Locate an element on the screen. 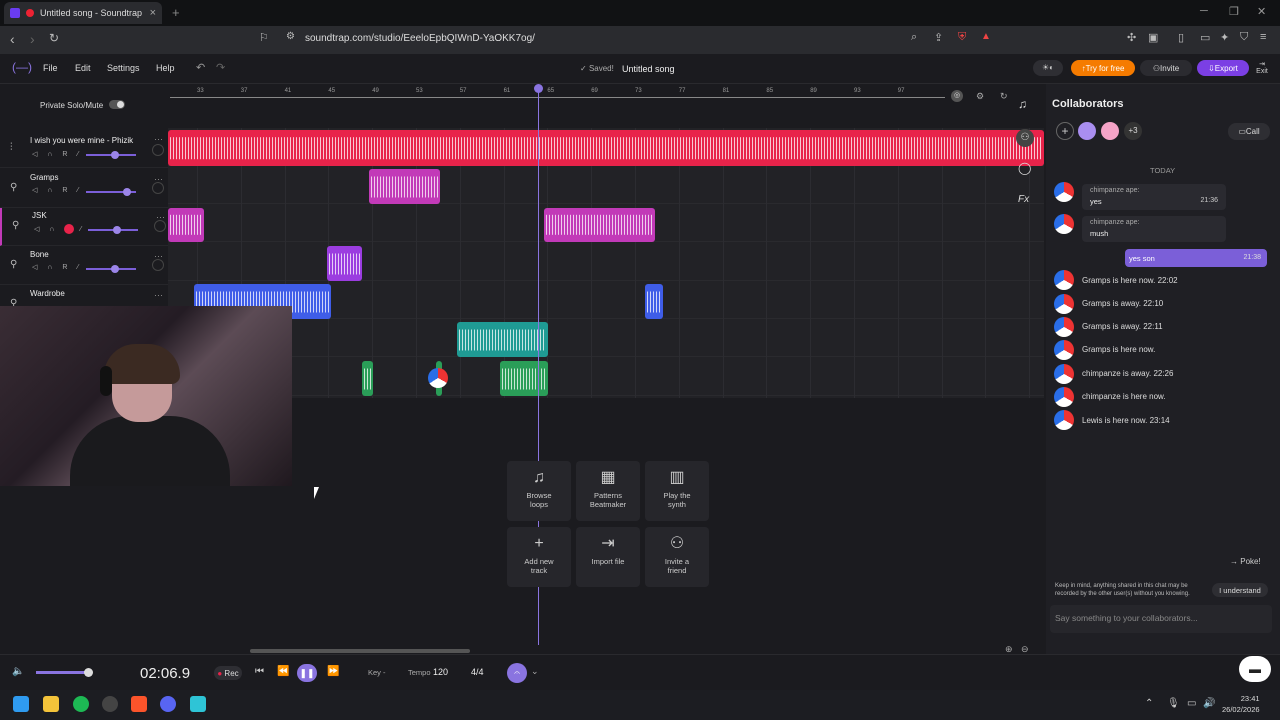 Image resolution: width=1280 pixels, height=720 pixels. poke-button: → Poke! is located at coordinates (1245, 561).